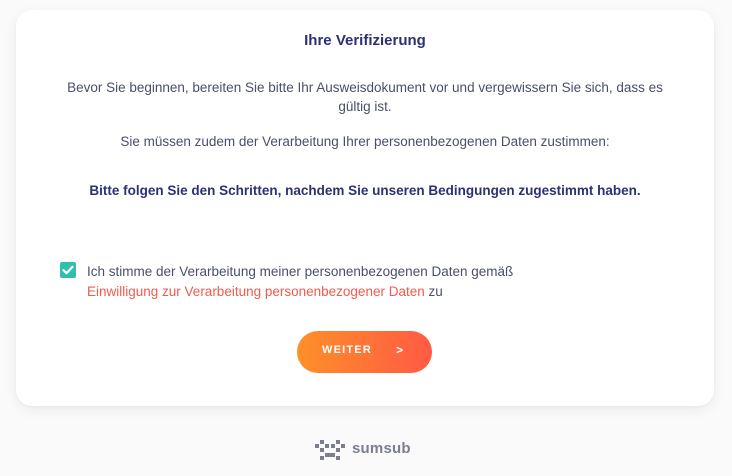  I want to click on sumsub-wordmark: sumsub, so click(381, 448).